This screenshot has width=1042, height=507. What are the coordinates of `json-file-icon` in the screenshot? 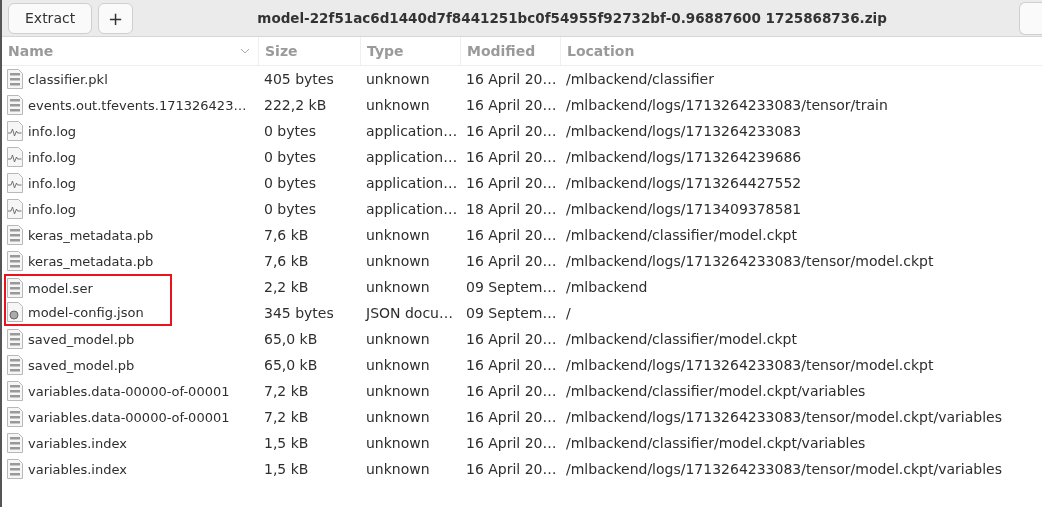 It's located at (15, 312).